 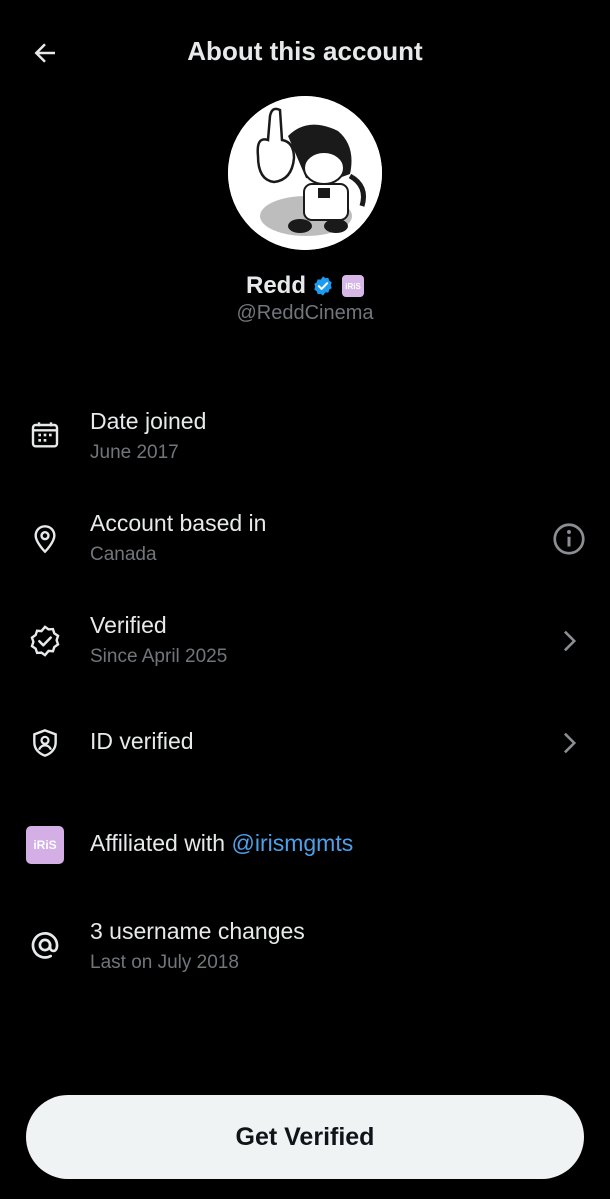 I want to click on affiliated-prefix: Affiliated with, so click(x=158, y=843).